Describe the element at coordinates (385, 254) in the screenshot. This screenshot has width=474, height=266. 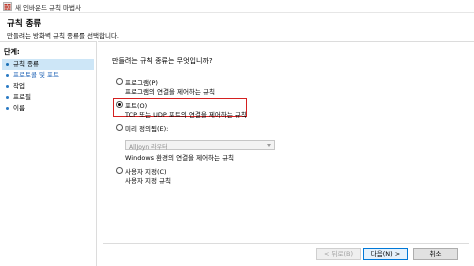
I see `next-button: 다음(N) >` at that location.